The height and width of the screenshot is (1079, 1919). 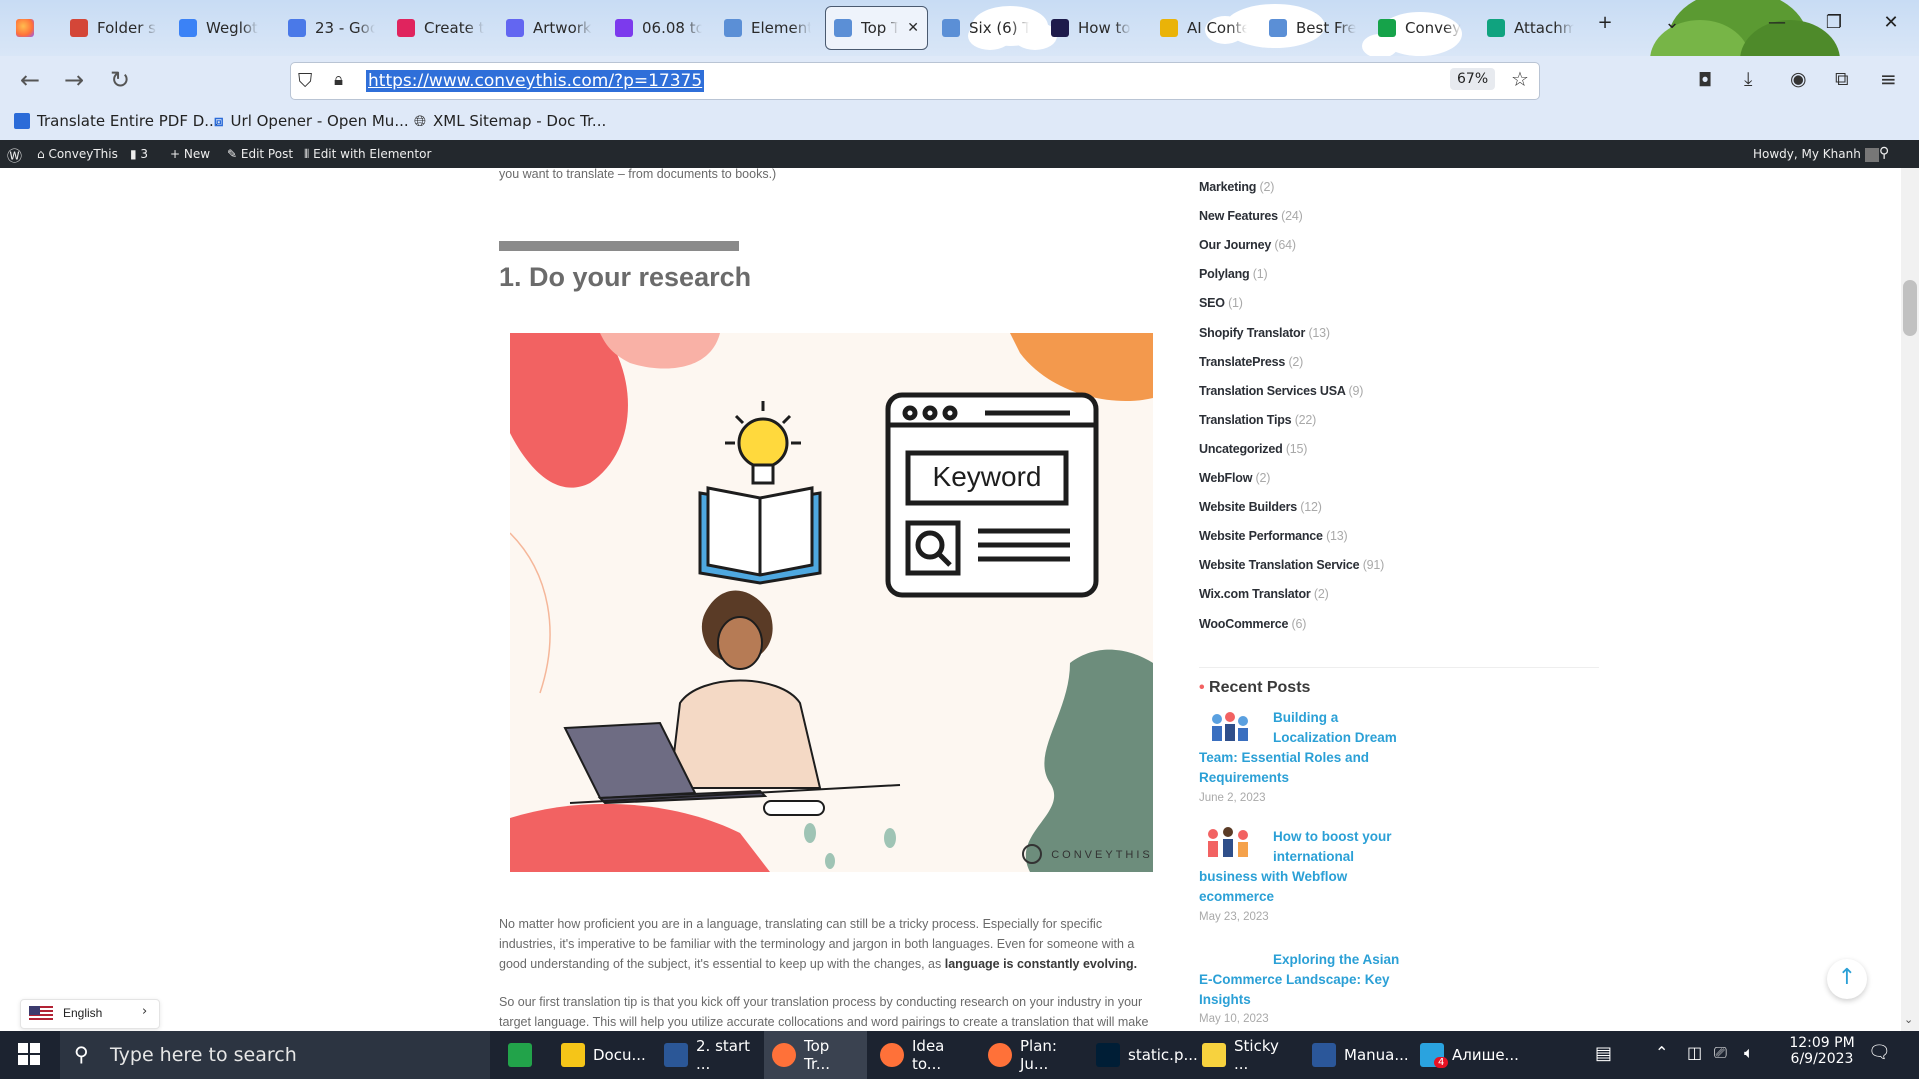 What do you see at coordinates (1891, 22) in the screenshot?
I see `close-window-icon: ✕` at bounding box center [1891, 22].